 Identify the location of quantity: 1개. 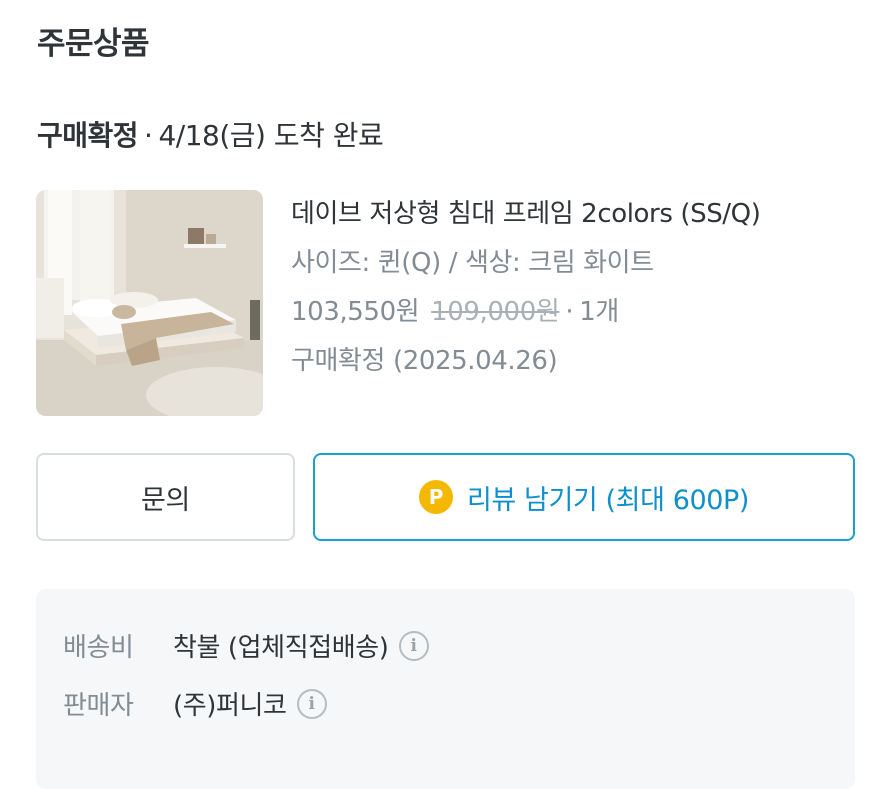
(599, 312).